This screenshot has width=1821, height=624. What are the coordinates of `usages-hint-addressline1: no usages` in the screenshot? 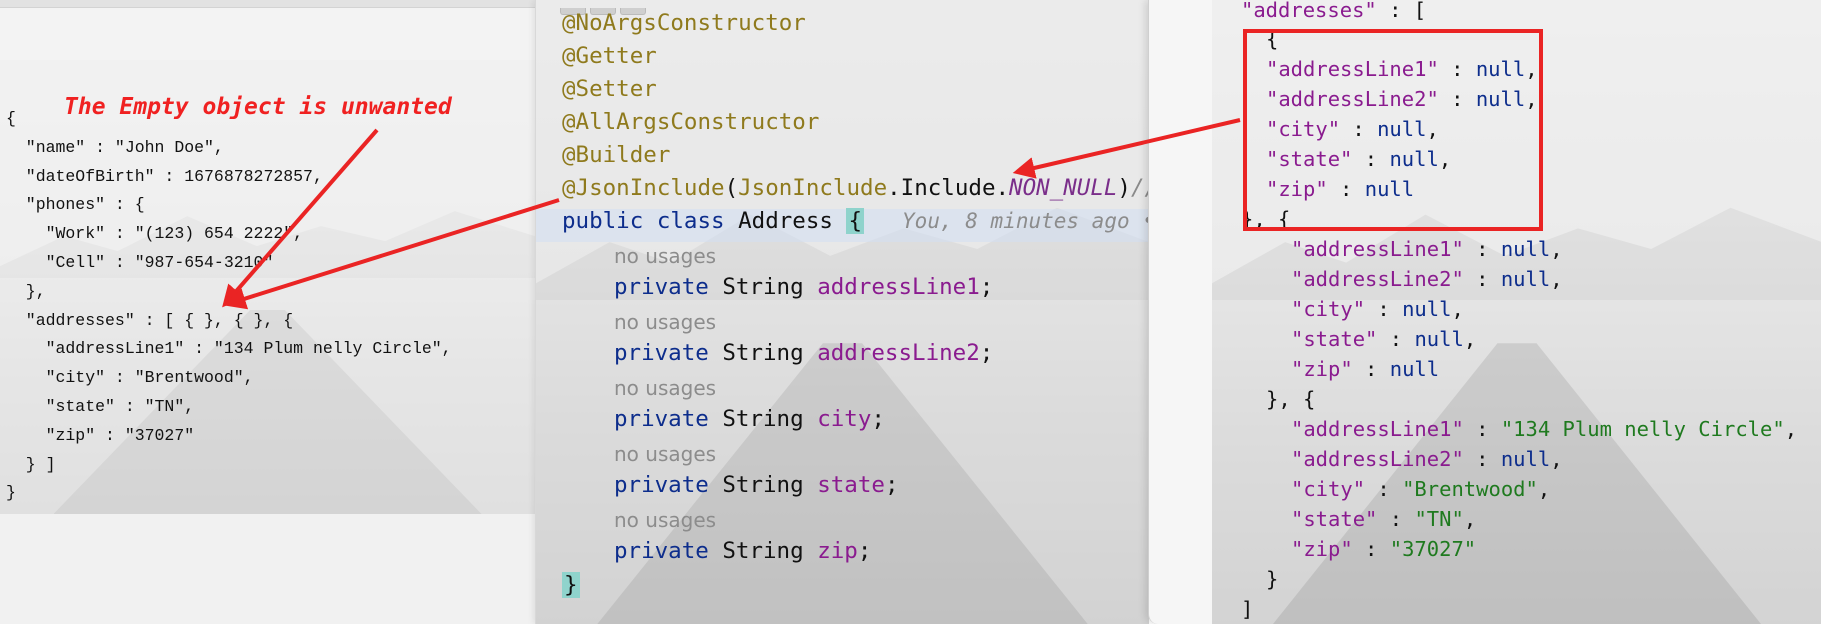 It's located at (665, 256).